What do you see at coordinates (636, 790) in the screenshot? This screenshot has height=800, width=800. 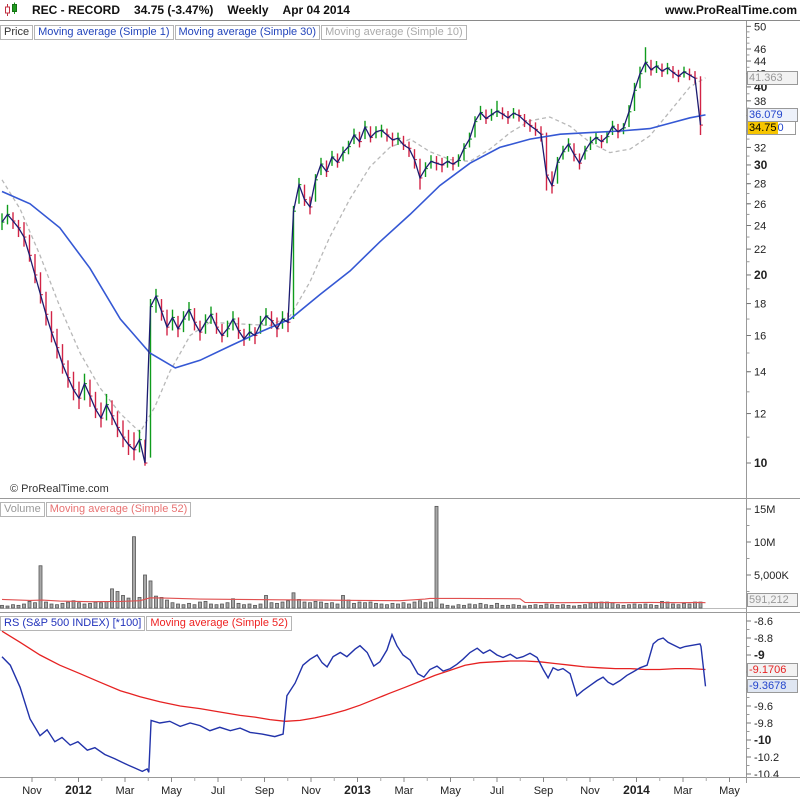 I see `time-axis-label: 2014` at bounding box center [636, 790].